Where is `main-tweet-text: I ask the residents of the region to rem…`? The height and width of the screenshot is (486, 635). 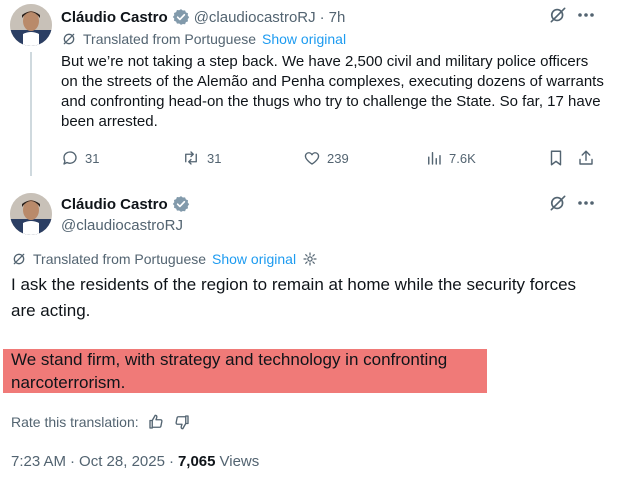 main-tweet-text: I ask the residents of the region to rem… is located at coordinates (294, 297).